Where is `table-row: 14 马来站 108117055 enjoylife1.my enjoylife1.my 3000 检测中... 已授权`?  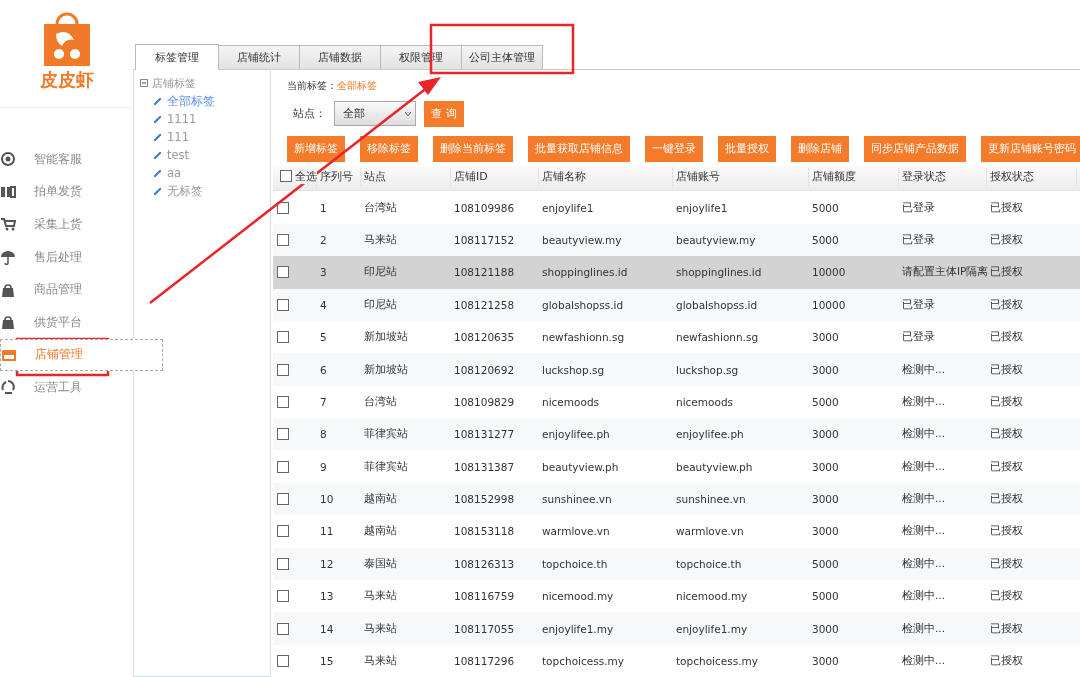 table-row: 14 马来站 108117055 enjoylife1.my enjoylife1.my 3000 检测中... 已授权 is located at coordinates (676, 628).